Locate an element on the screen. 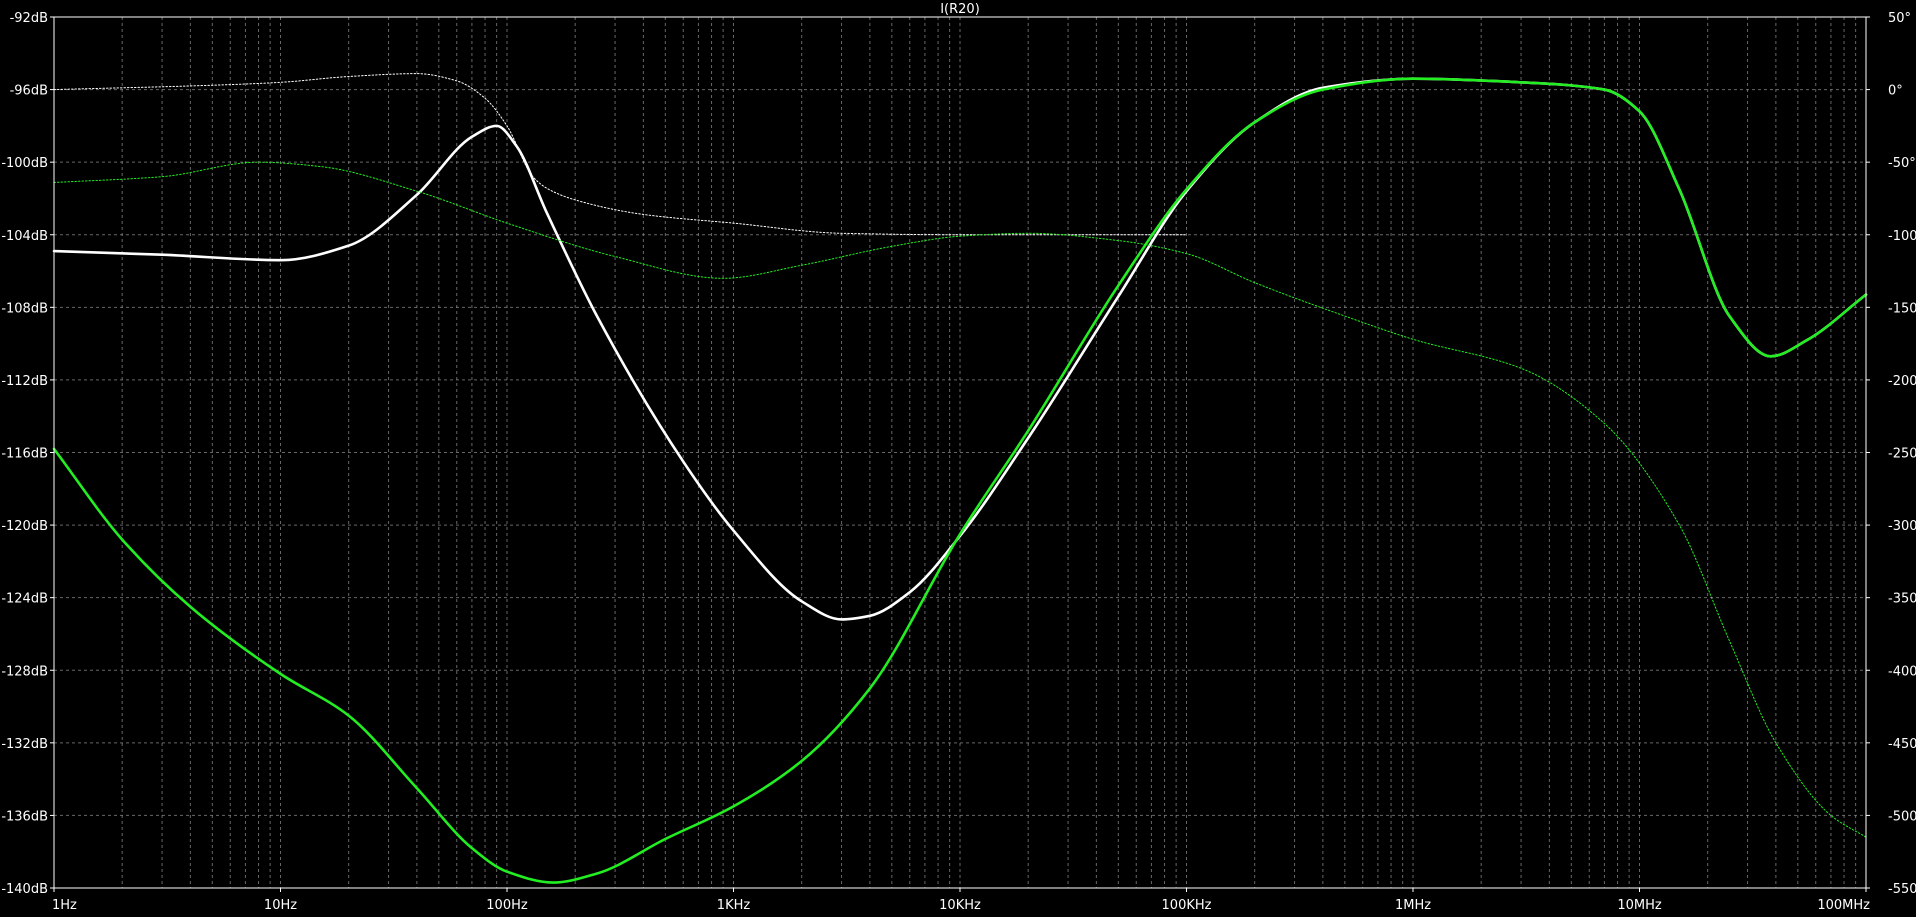 The height and width of the screenshot is (917, 1916). y-left-tick-label: -132dB is located at coordinates (24, 744).